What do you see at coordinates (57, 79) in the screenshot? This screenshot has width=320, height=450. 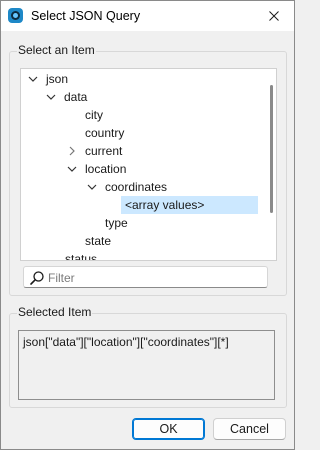 I see `tree-node-json: json` at bounding box center [57, 79].